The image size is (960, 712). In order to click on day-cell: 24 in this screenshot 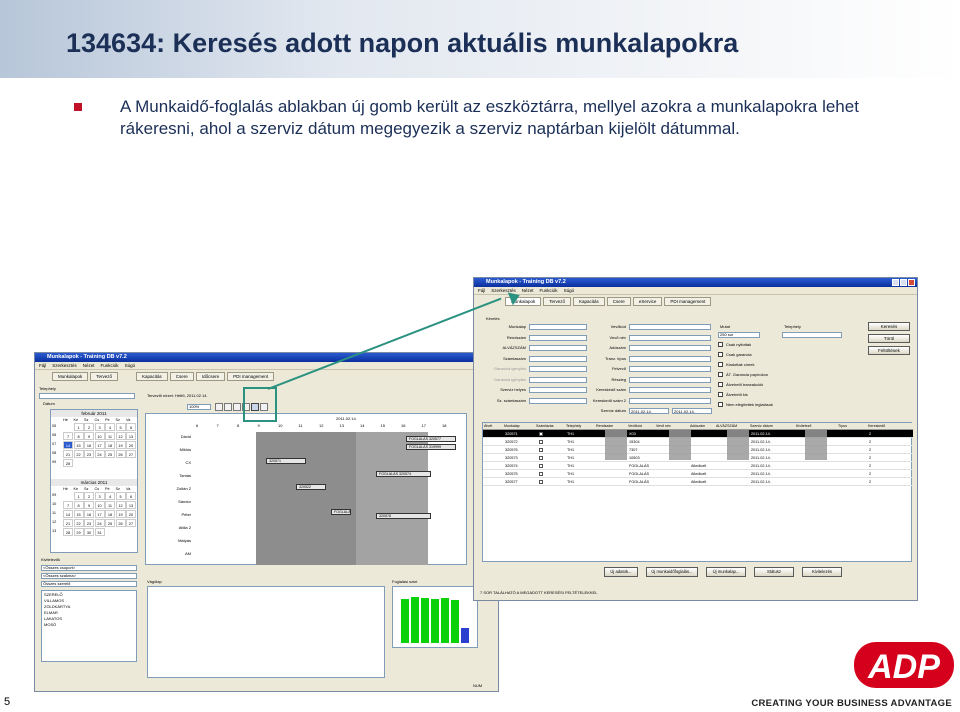, I will do `click(99, 454)`.